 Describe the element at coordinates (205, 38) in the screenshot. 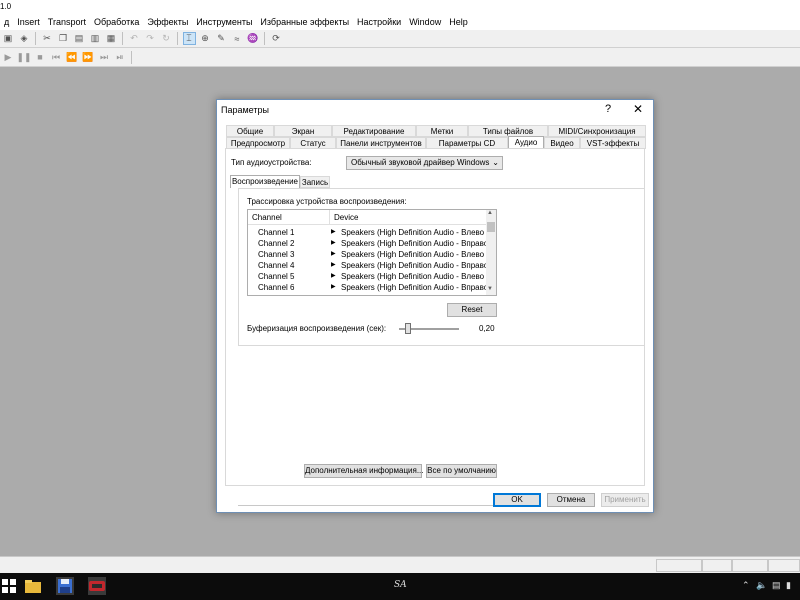

I see `zoom-icon: ⊕` at that location.